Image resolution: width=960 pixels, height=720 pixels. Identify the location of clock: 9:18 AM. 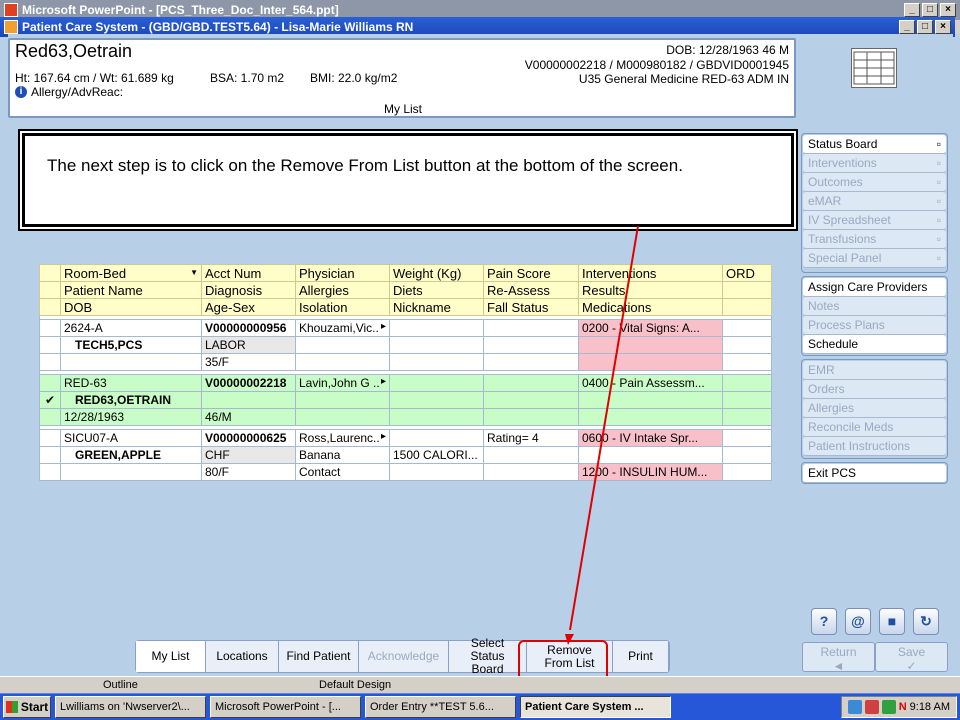
(929, 707).